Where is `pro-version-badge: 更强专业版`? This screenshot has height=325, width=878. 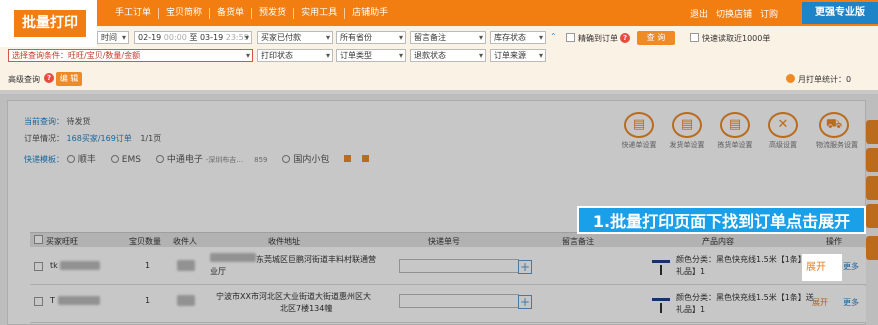
pro-version-badge: 更强专业版 is located at coordinates (840, 13).